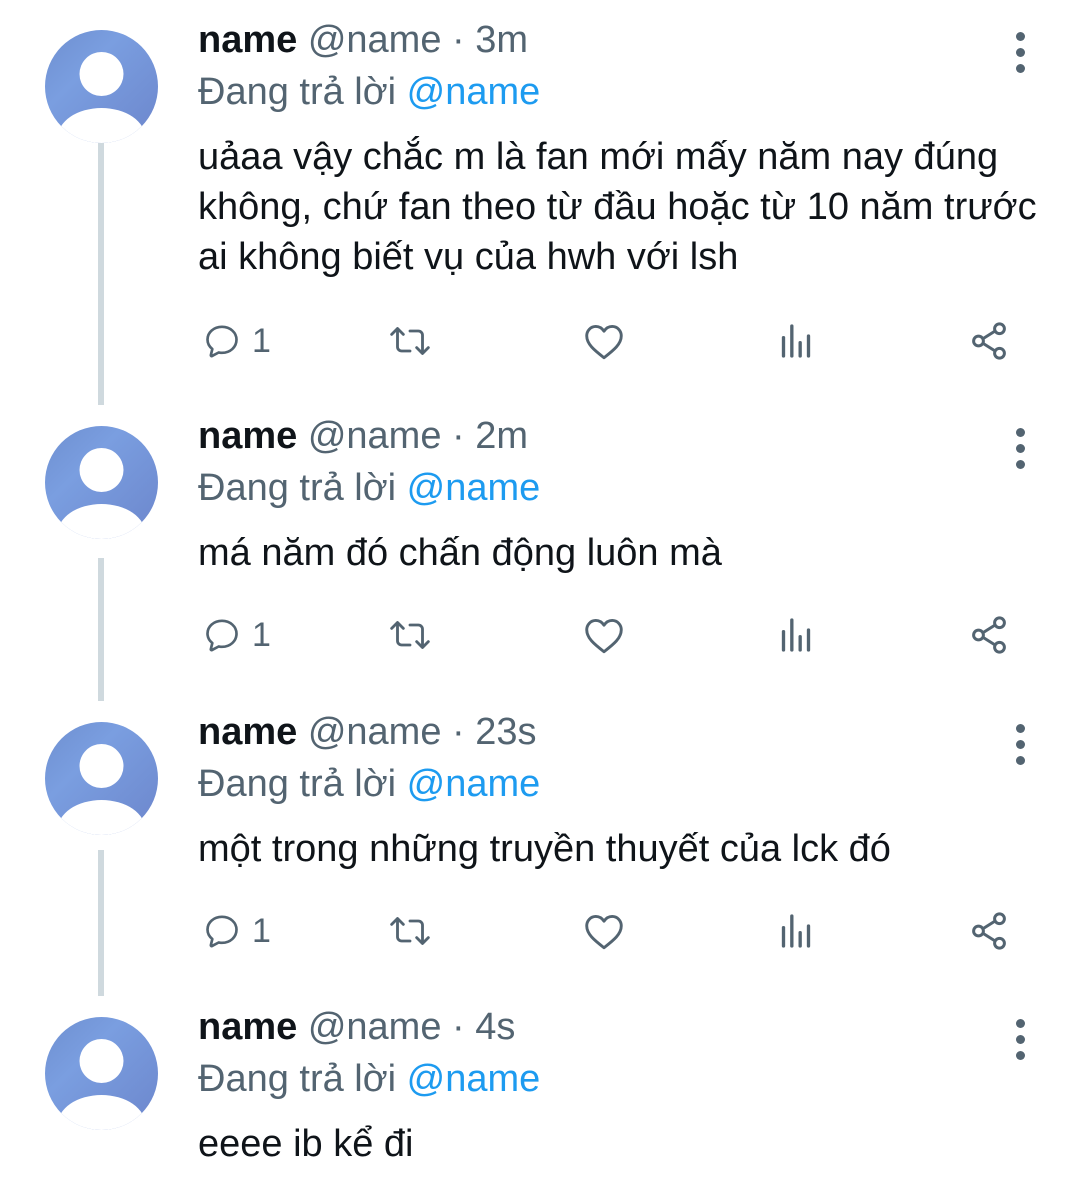  I want to click on tweet-header: name @name · 4s, so click(356, 1027).